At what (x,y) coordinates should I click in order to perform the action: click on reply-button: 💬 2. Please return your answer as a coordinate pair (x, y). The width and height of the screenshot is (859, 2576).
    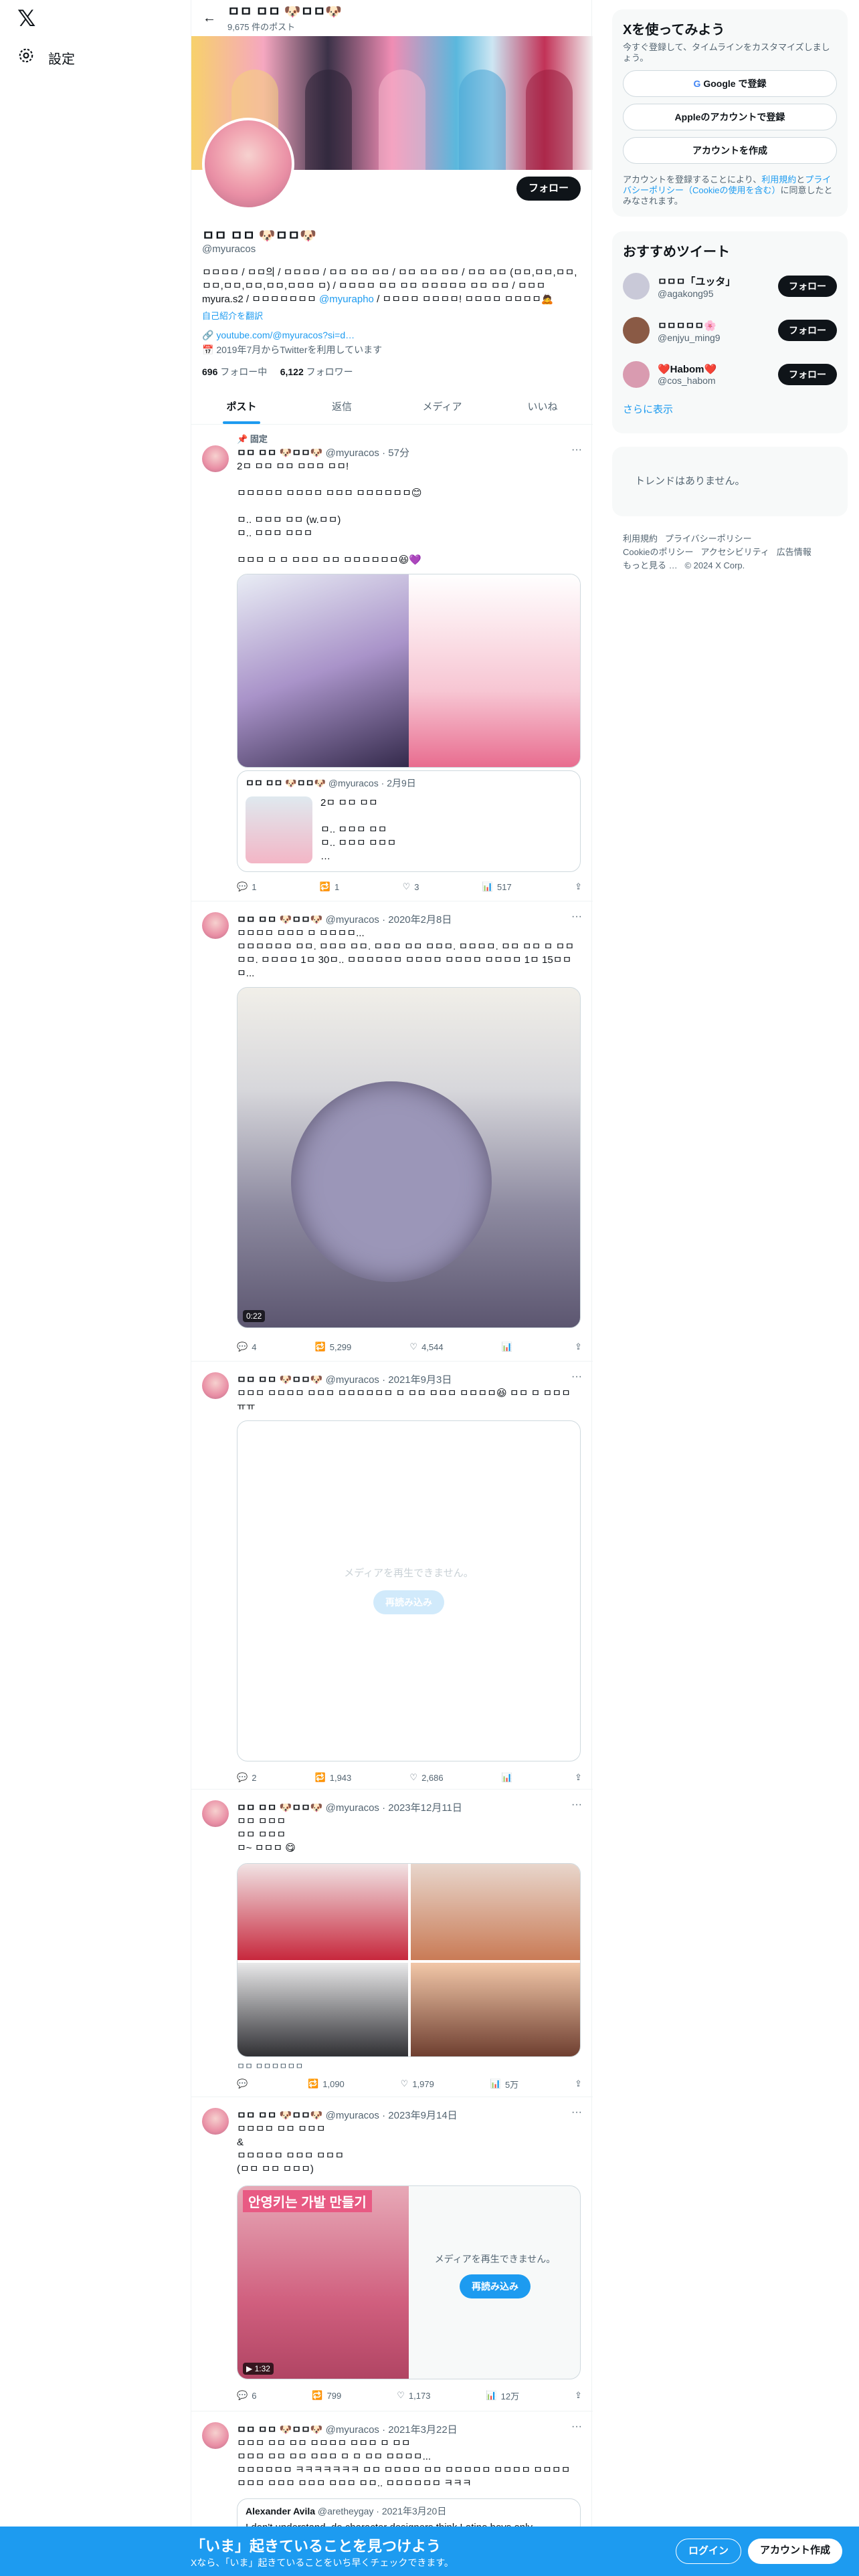
    Looking at the image, I should click on (247, 1778).